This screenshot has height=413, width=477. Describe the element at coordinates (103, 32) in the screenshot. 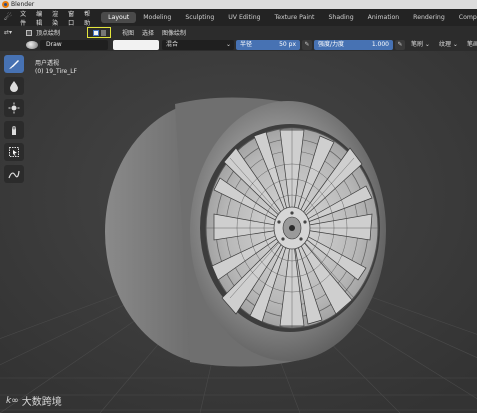

I see `vertex-mask-icon` at that location.